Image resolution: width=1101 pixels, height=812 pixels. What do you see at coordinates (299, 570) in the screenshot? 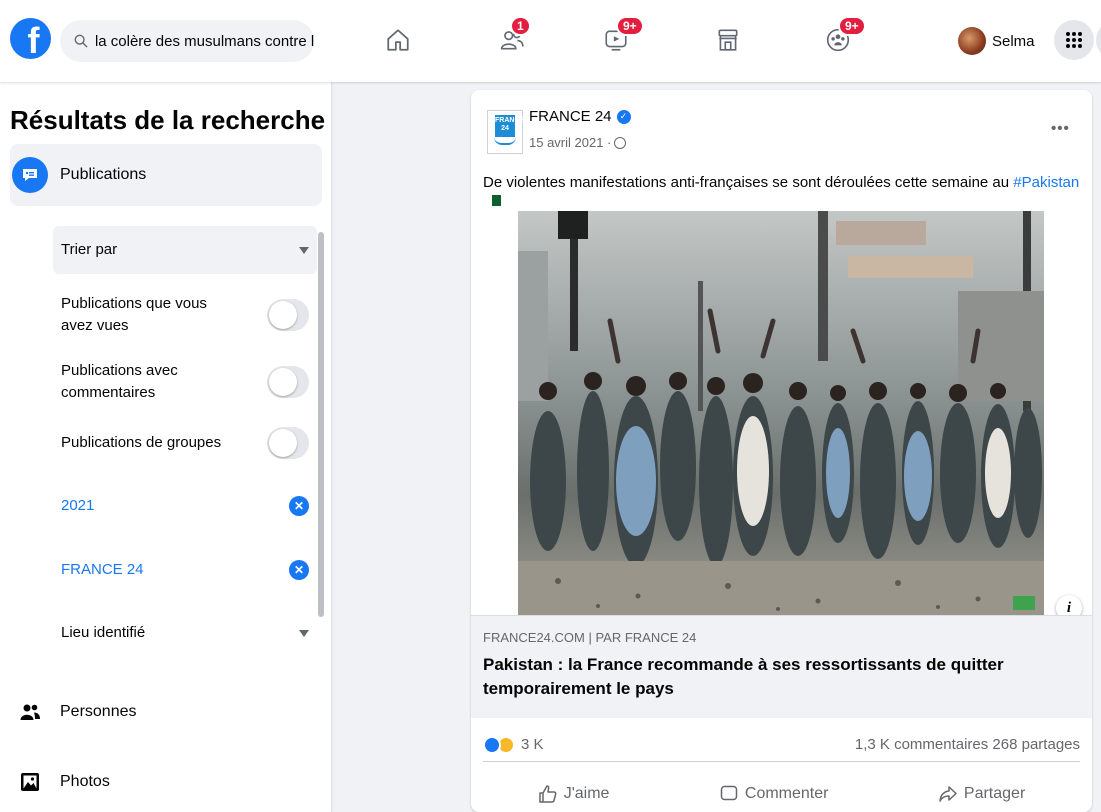
I see `clear-source-icon: ✕` at bounding box center [299, 570].